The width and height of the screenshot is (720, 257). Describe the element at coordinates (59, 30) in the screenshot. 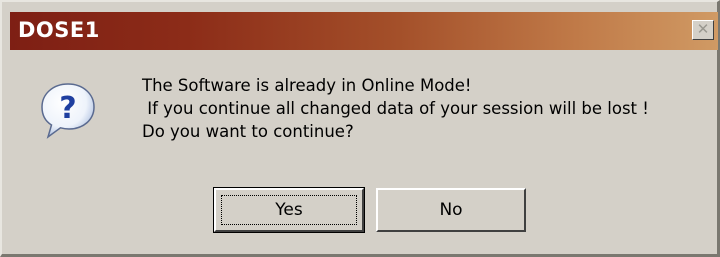

I see `window-title: DOSE1` at that location.